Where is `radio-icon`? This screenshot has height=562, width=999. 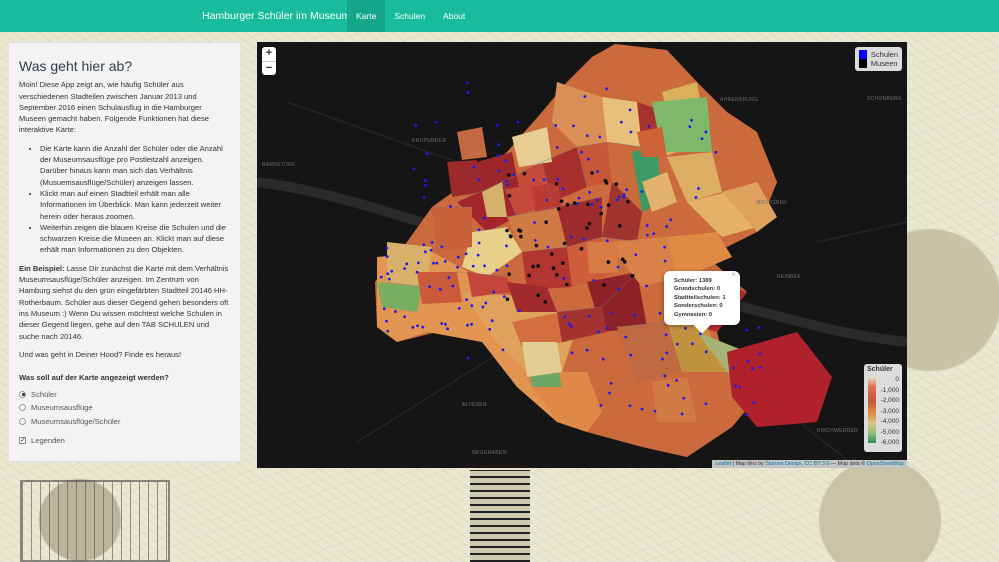 radio-icon is located at coordinates (22, 421).